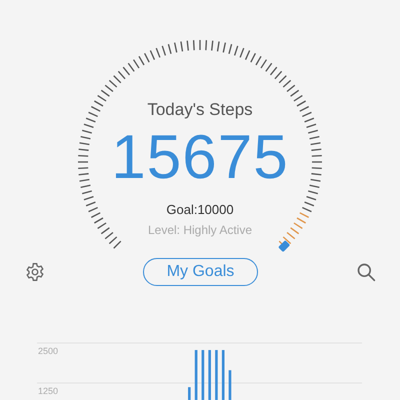  What do you see at coordinates (200, 210) in the screenshot?
I see `goal-text: Goal:10000` at bounding box center [200, 210].